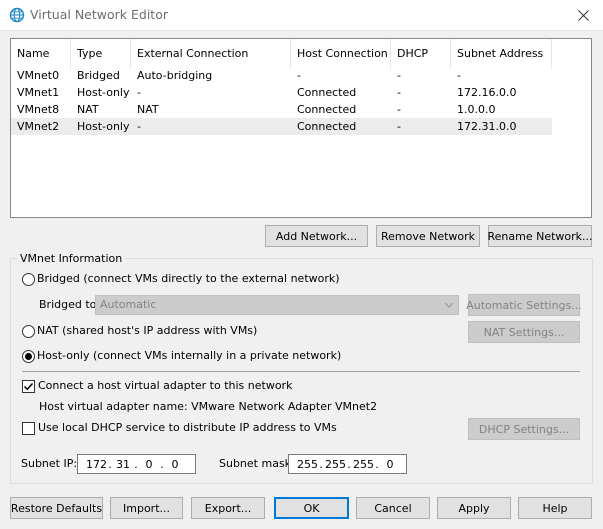 Image resolution: width=603 pixels, height=529 pixels. What do you see at coordinates (390, 464) in the screenshot?
I see `mask-octet: 0` at bounding box center [390, 464].